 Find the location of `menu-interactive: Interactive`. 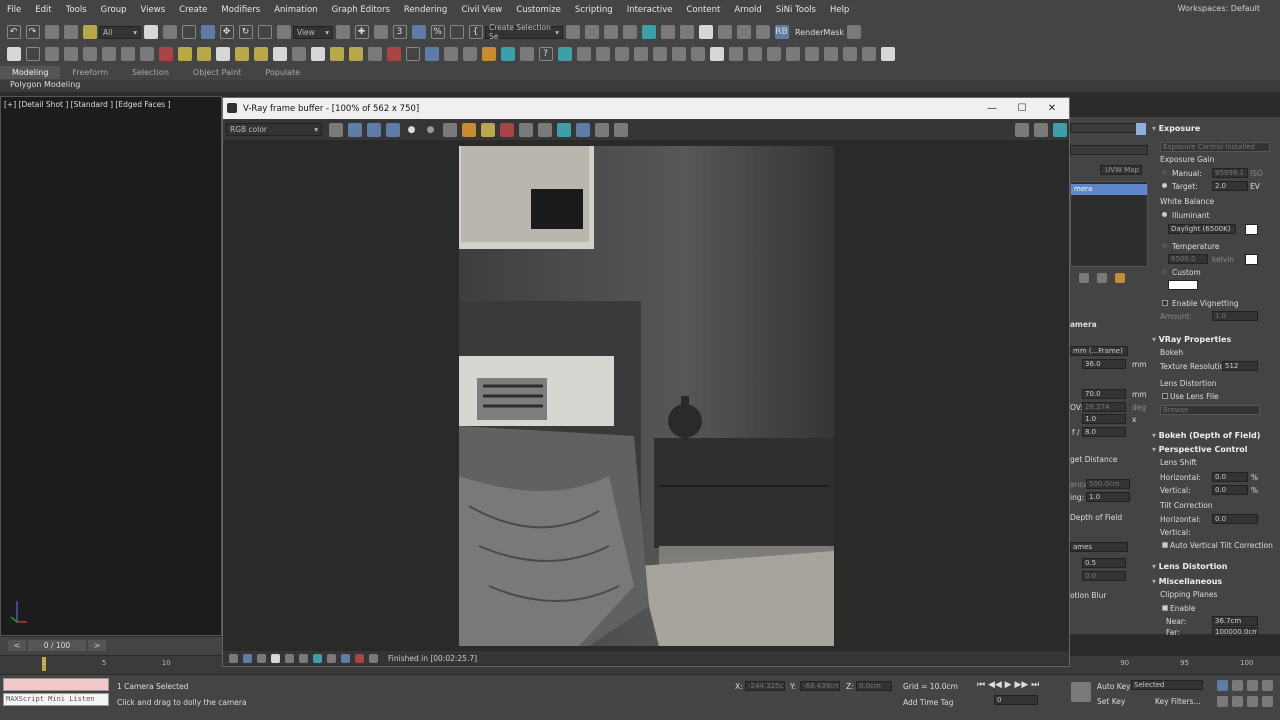

menu-interactive: Interactive is located at coordinates (650, 10).